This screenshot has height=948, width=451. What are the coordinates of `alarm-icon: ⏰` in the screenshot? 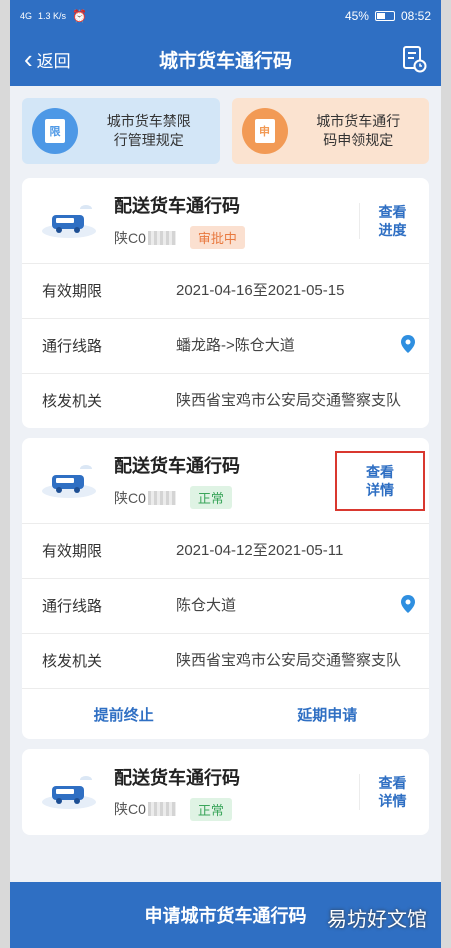 It's located at (79, 16).